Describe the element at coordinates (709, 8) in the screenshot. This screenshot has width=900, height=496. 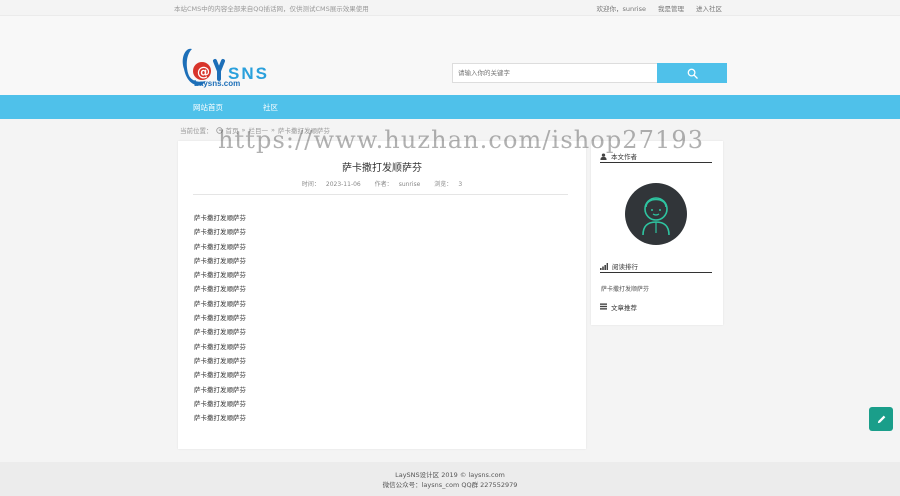
I see `enter-community-link: 进入社区` at that location.